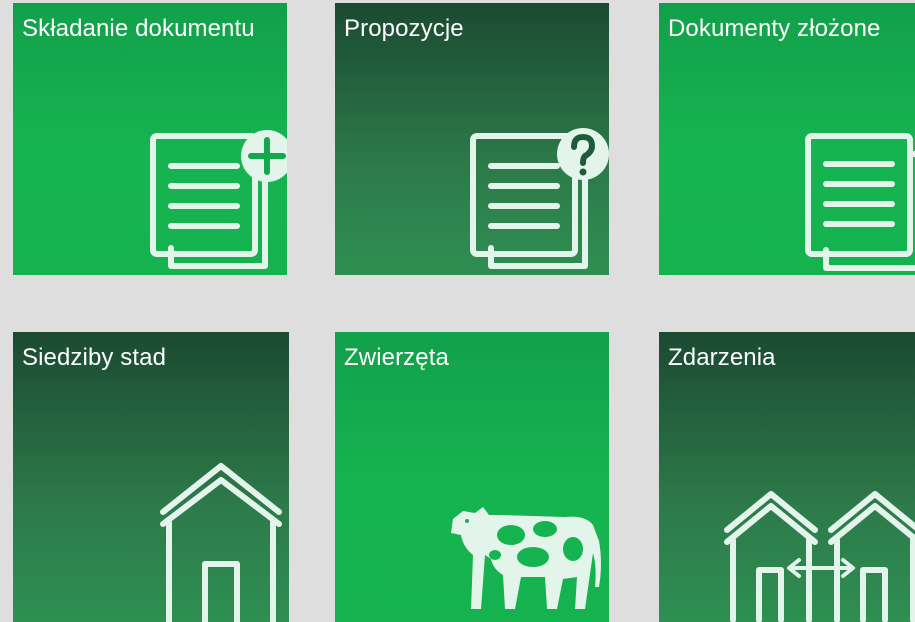  Describe the element at coordinates (819, 556) in the screenshot. I see `houses-transfer-icon` at that location.